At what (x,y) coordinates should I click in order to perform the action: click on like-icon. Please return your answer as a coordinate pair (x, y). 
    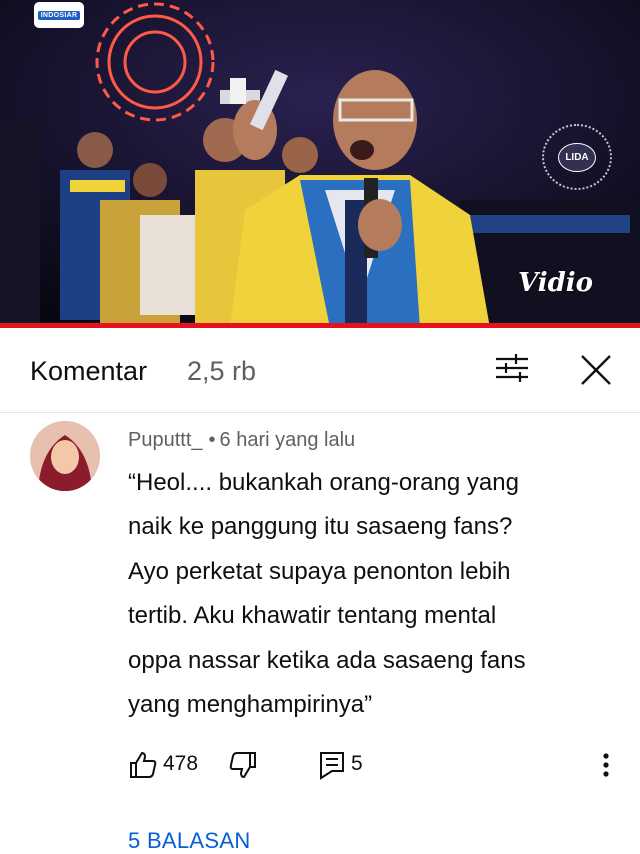
    Looking at the image, I should click on (143, 765).